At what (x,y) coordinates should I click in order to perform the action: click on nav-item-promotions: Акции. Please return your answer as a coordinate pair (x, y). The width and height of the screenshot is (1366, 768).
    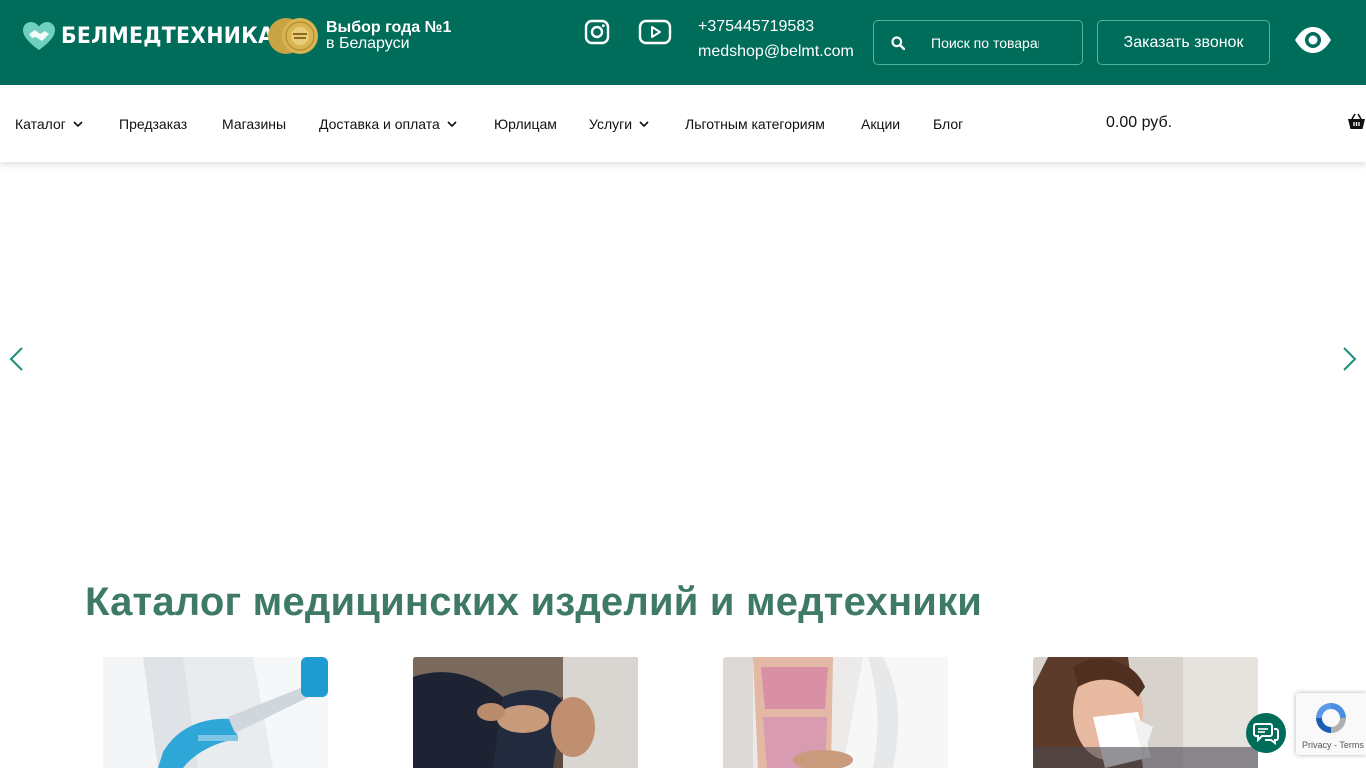
    Looking at the image, I should click on (880, 124).